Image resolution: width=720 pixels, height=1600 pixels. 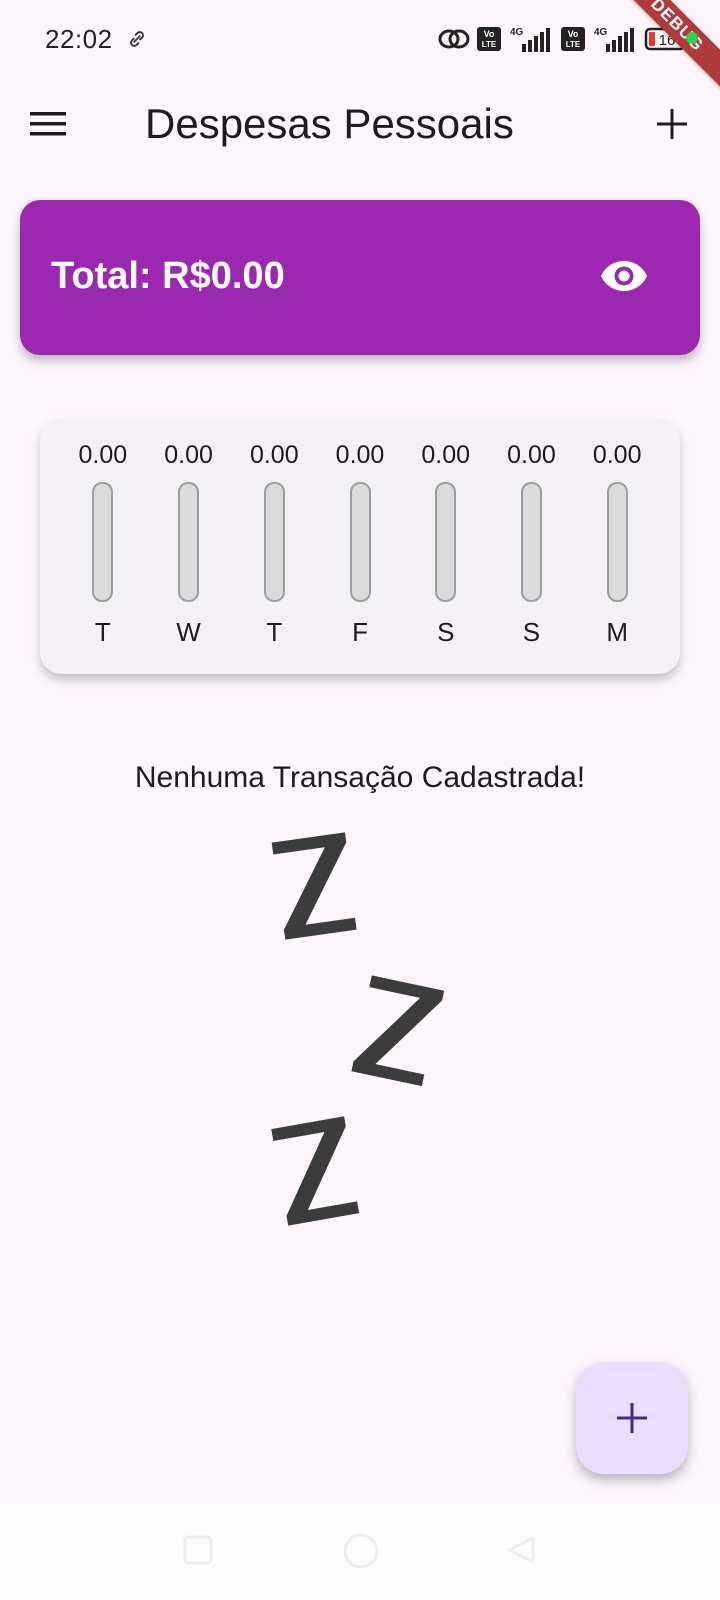 I want to click on home-icon, so click(x=361, y=1551).